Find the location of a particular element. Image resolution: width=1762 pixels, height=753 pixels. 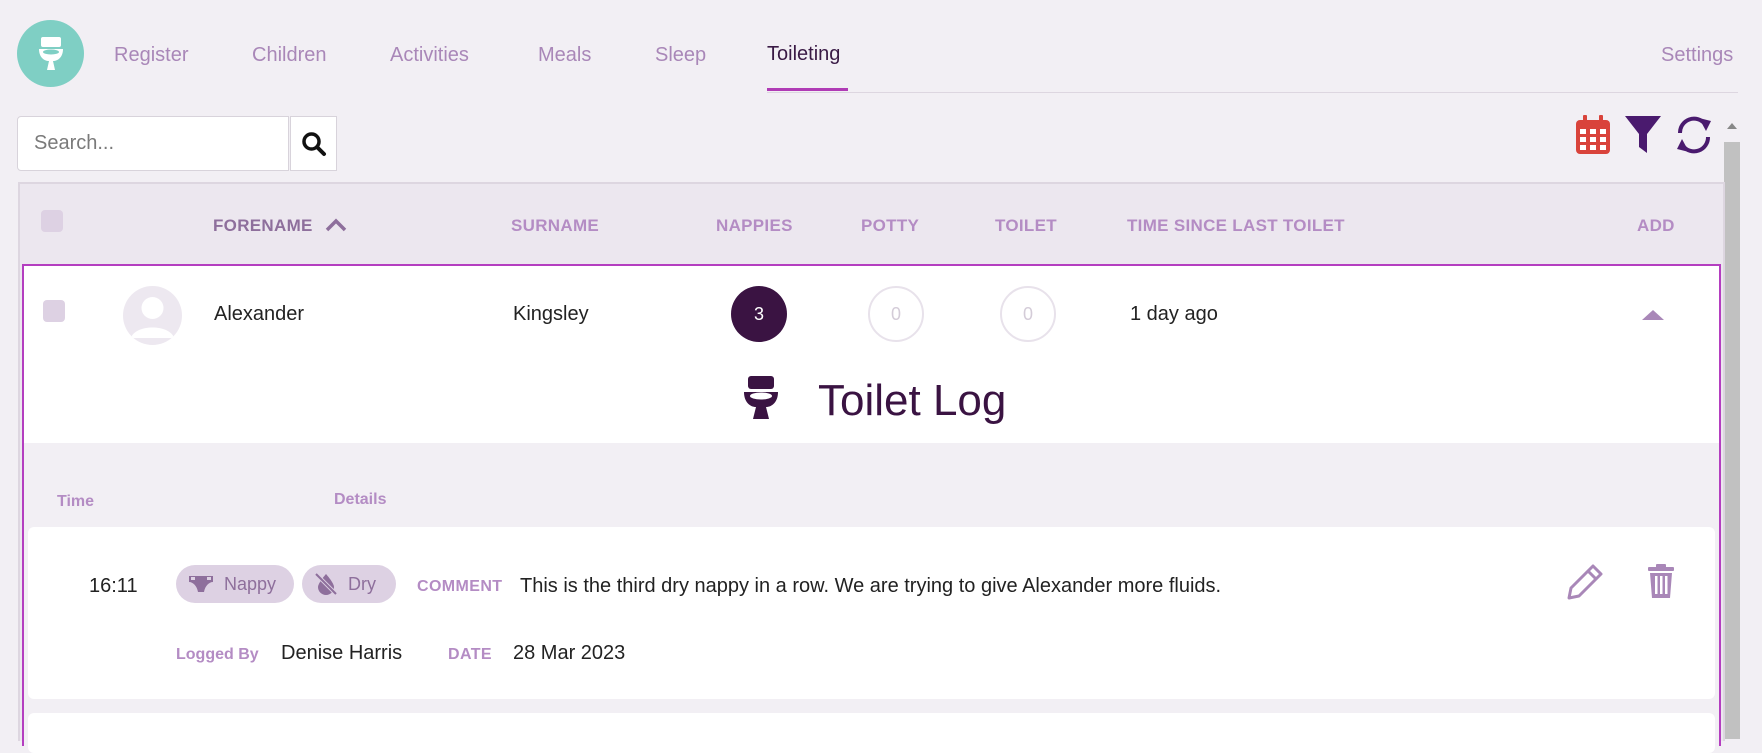

select-all-checkbox is located at coordinates (52, 221).